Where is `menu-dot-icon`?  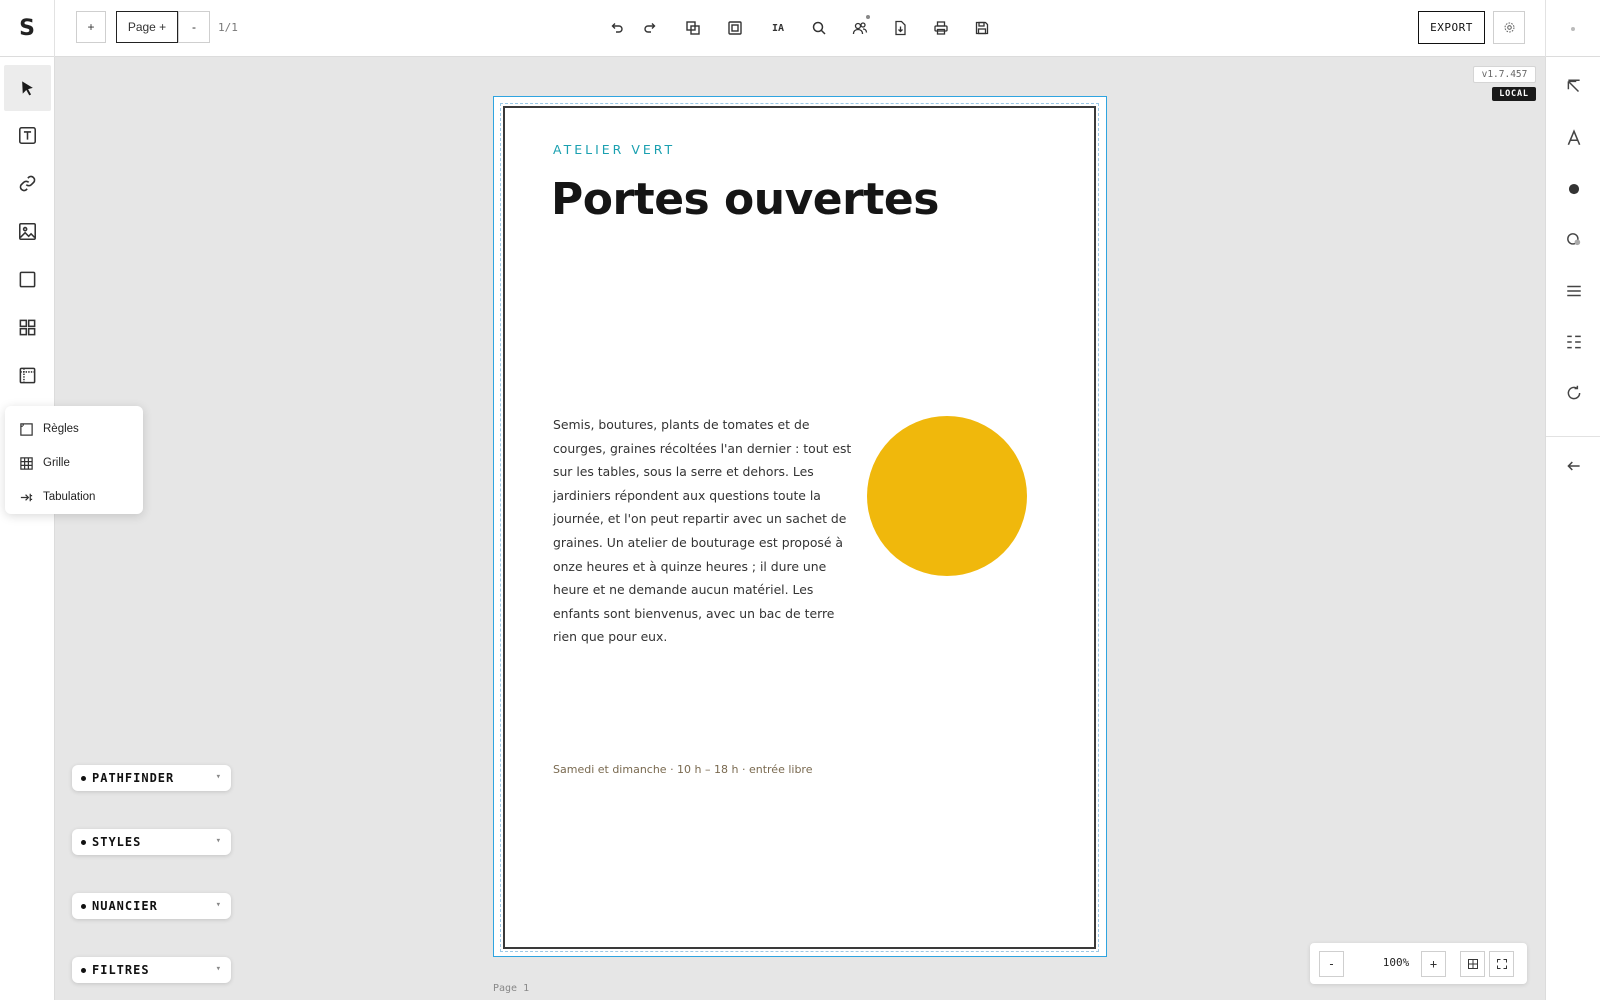 menu-dot-icon is located at coordinates (1573, 28).